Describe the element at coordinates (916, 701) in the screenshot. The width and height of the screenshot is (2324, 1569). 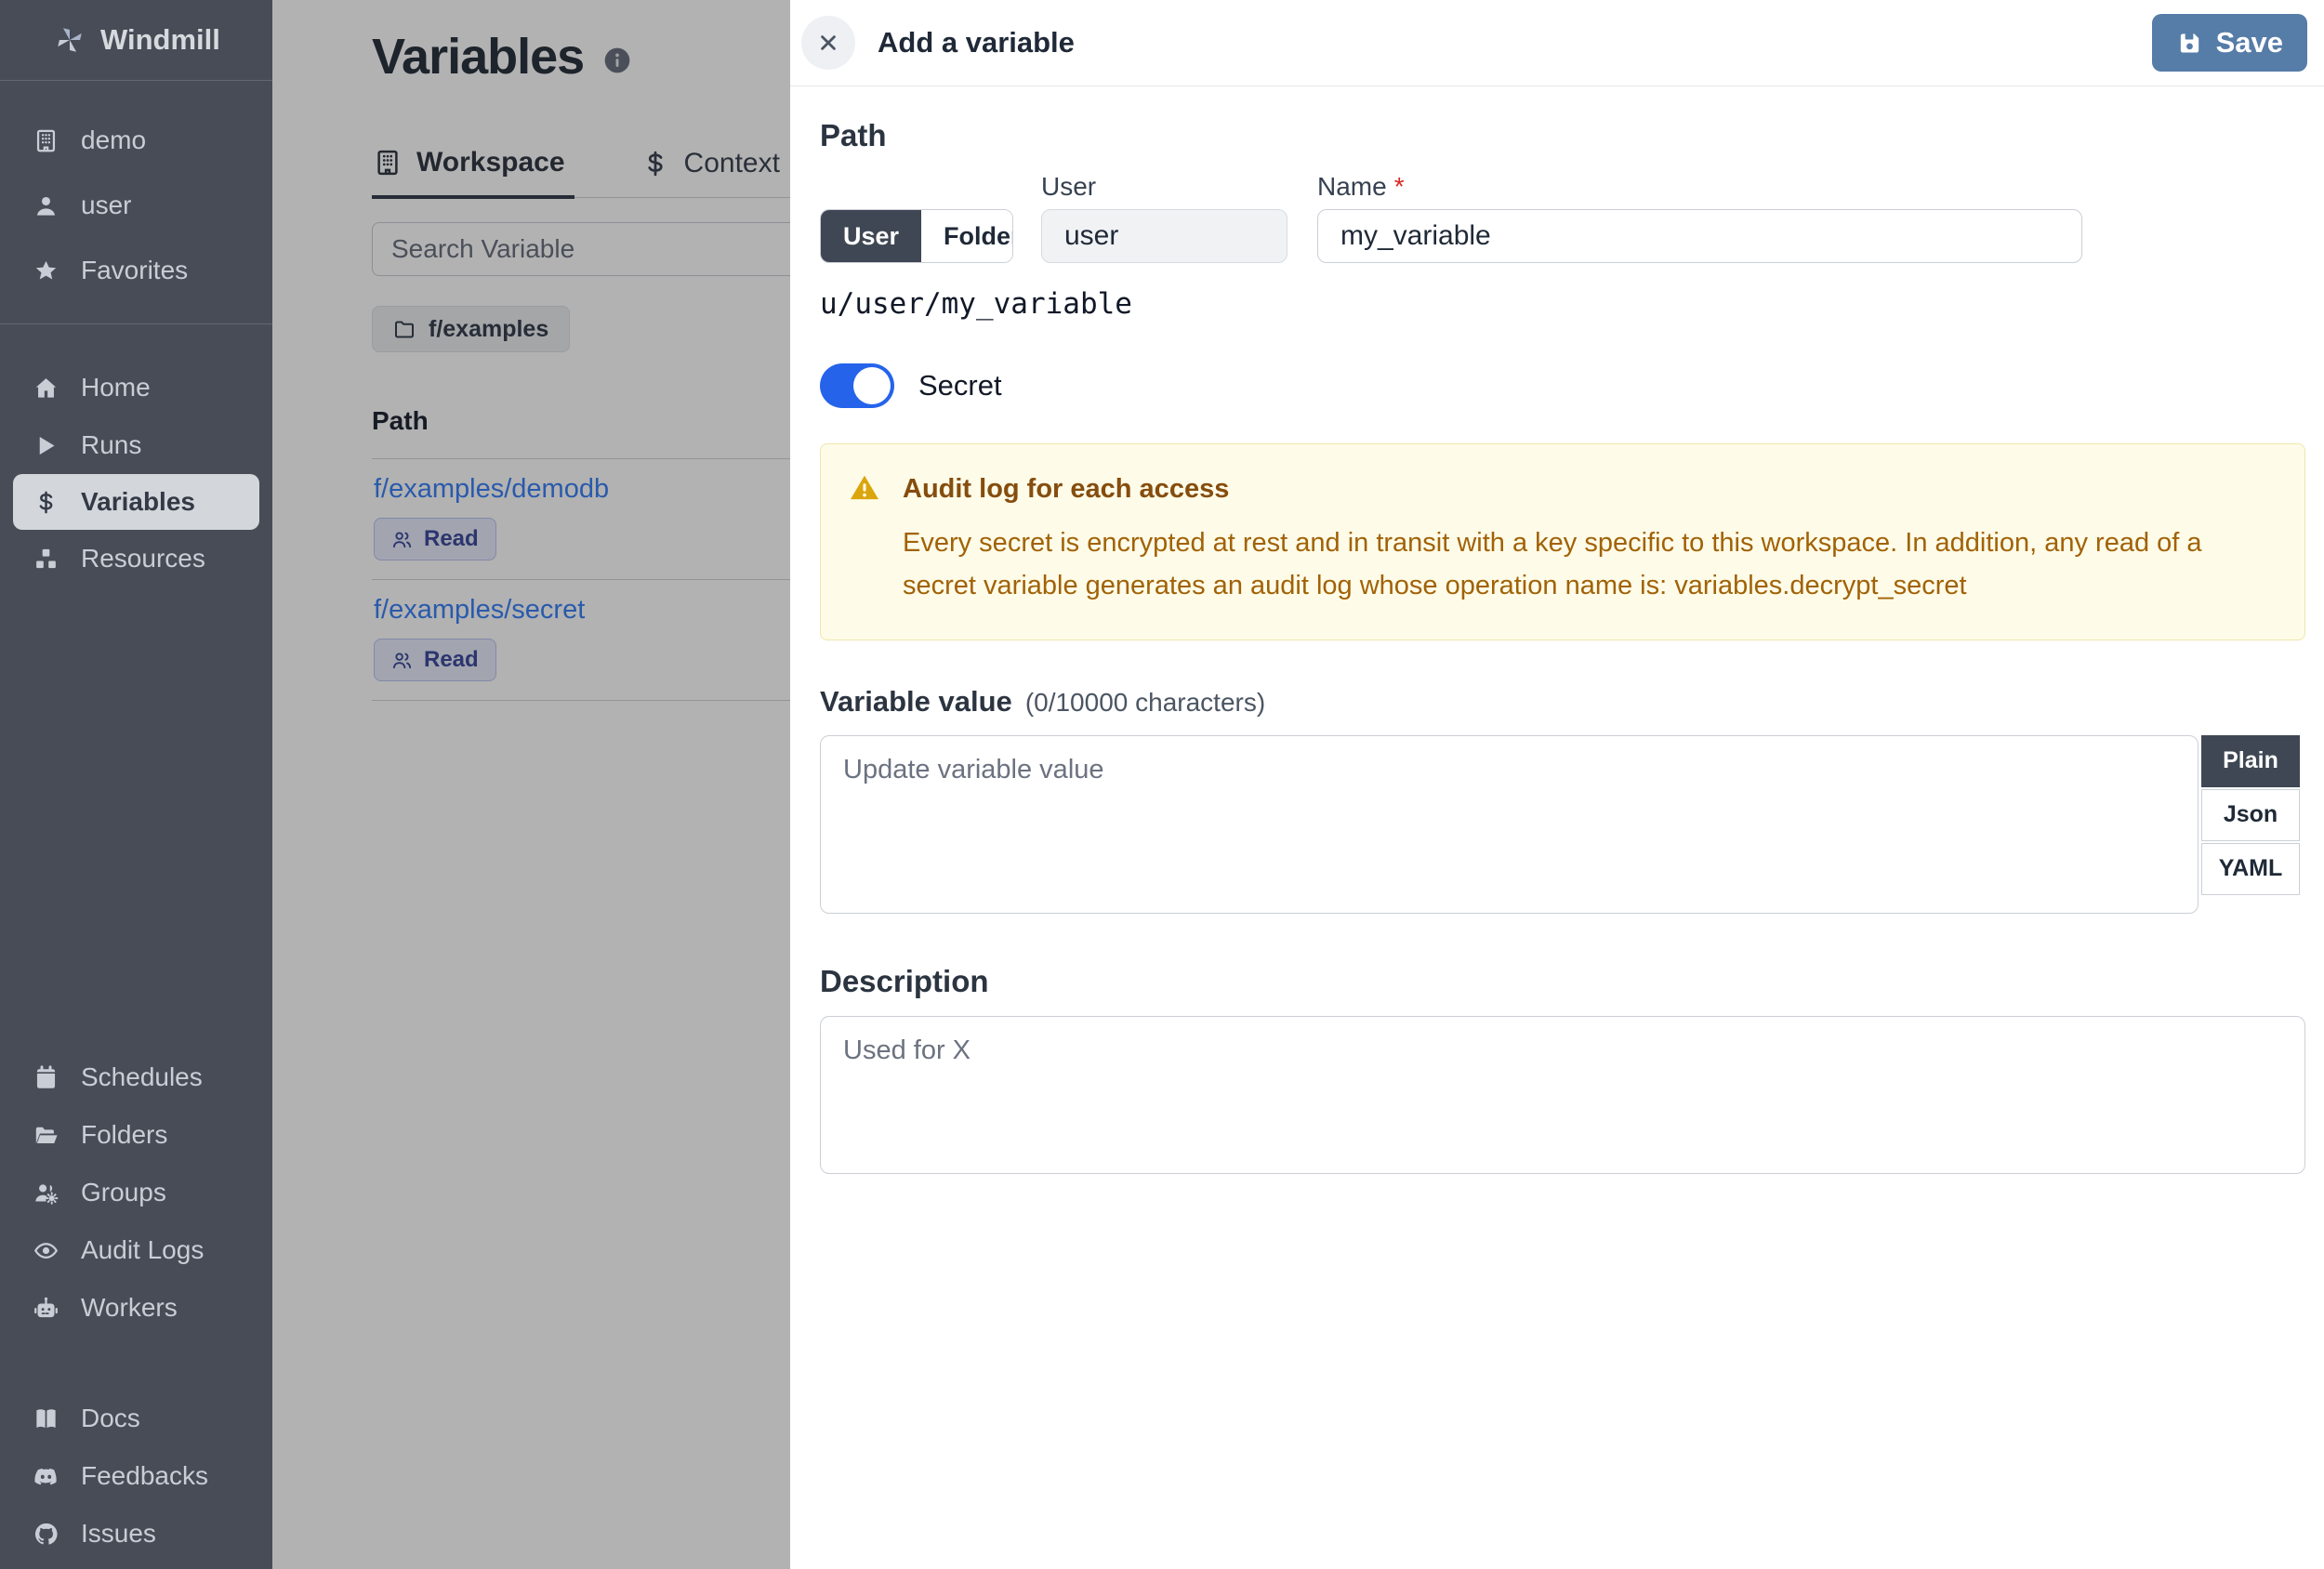
I see `variable-value-heading: Variable value` at that location.